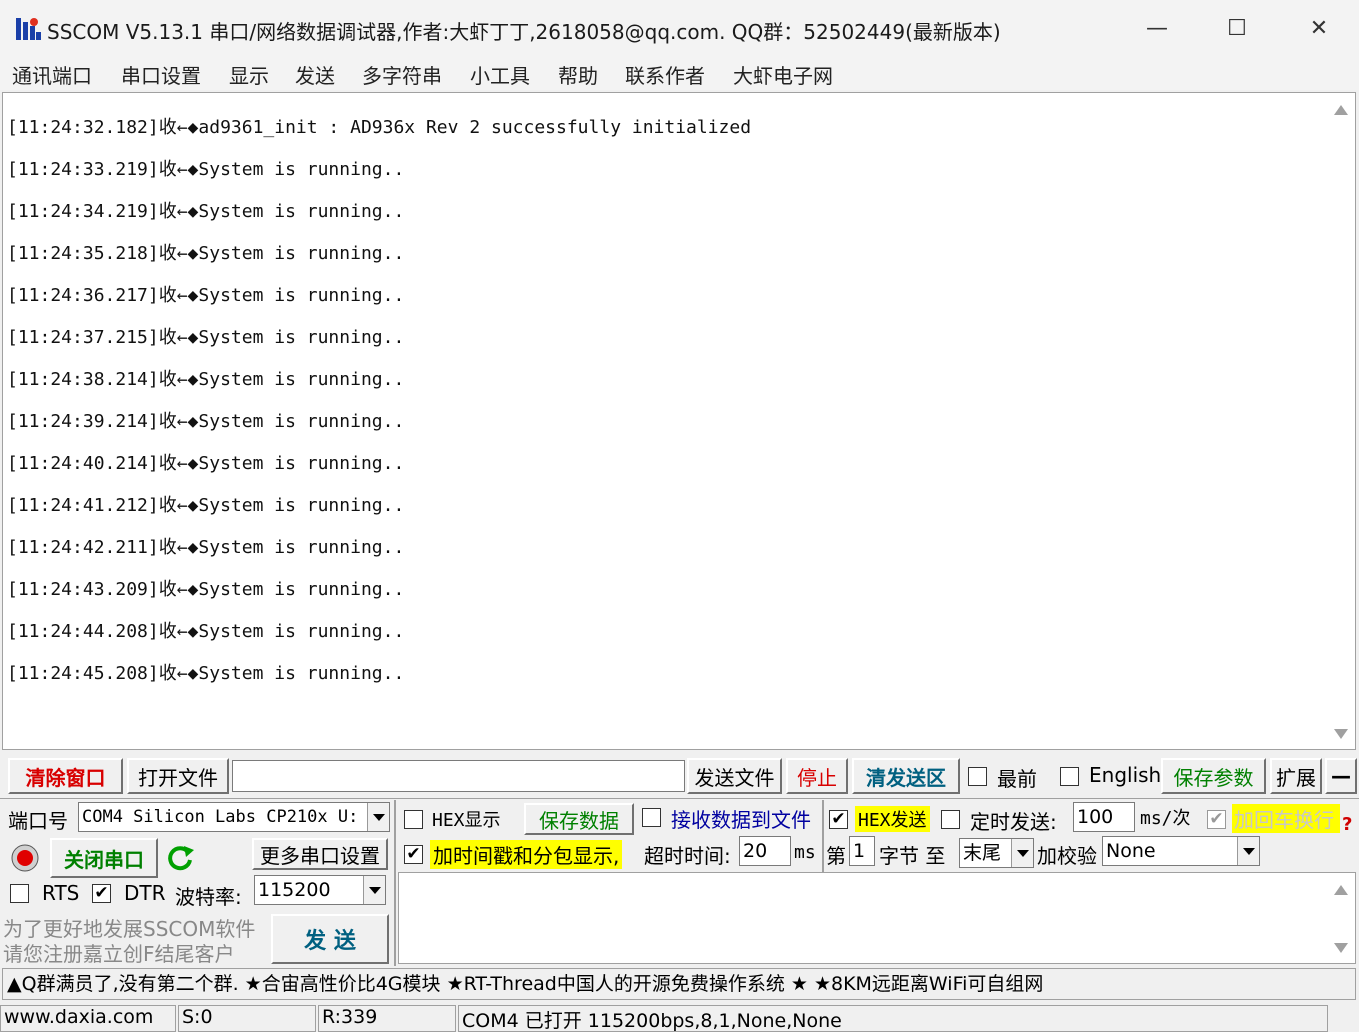  Describe the element at coordinates (178, 776) in the screenshot. I see `open-file-button: 打开文件` at that location.